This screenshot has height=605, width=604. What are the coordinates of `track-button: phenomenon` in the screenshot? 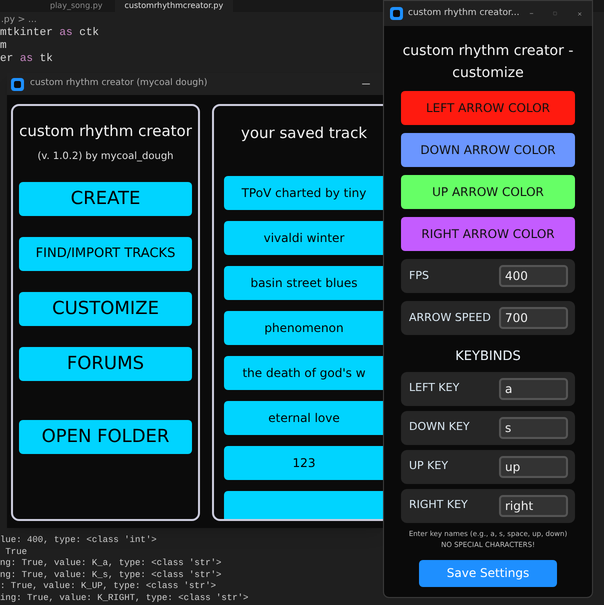 It's located at (304, 327).